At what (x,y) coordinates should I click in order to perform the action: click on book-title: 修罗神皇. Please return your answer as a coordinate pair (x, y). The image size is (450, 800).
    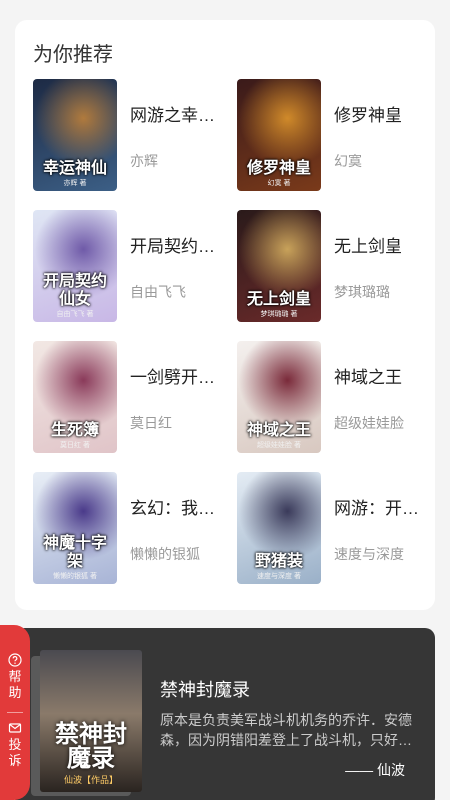
    Looking at the image, I should click on (383, 113).